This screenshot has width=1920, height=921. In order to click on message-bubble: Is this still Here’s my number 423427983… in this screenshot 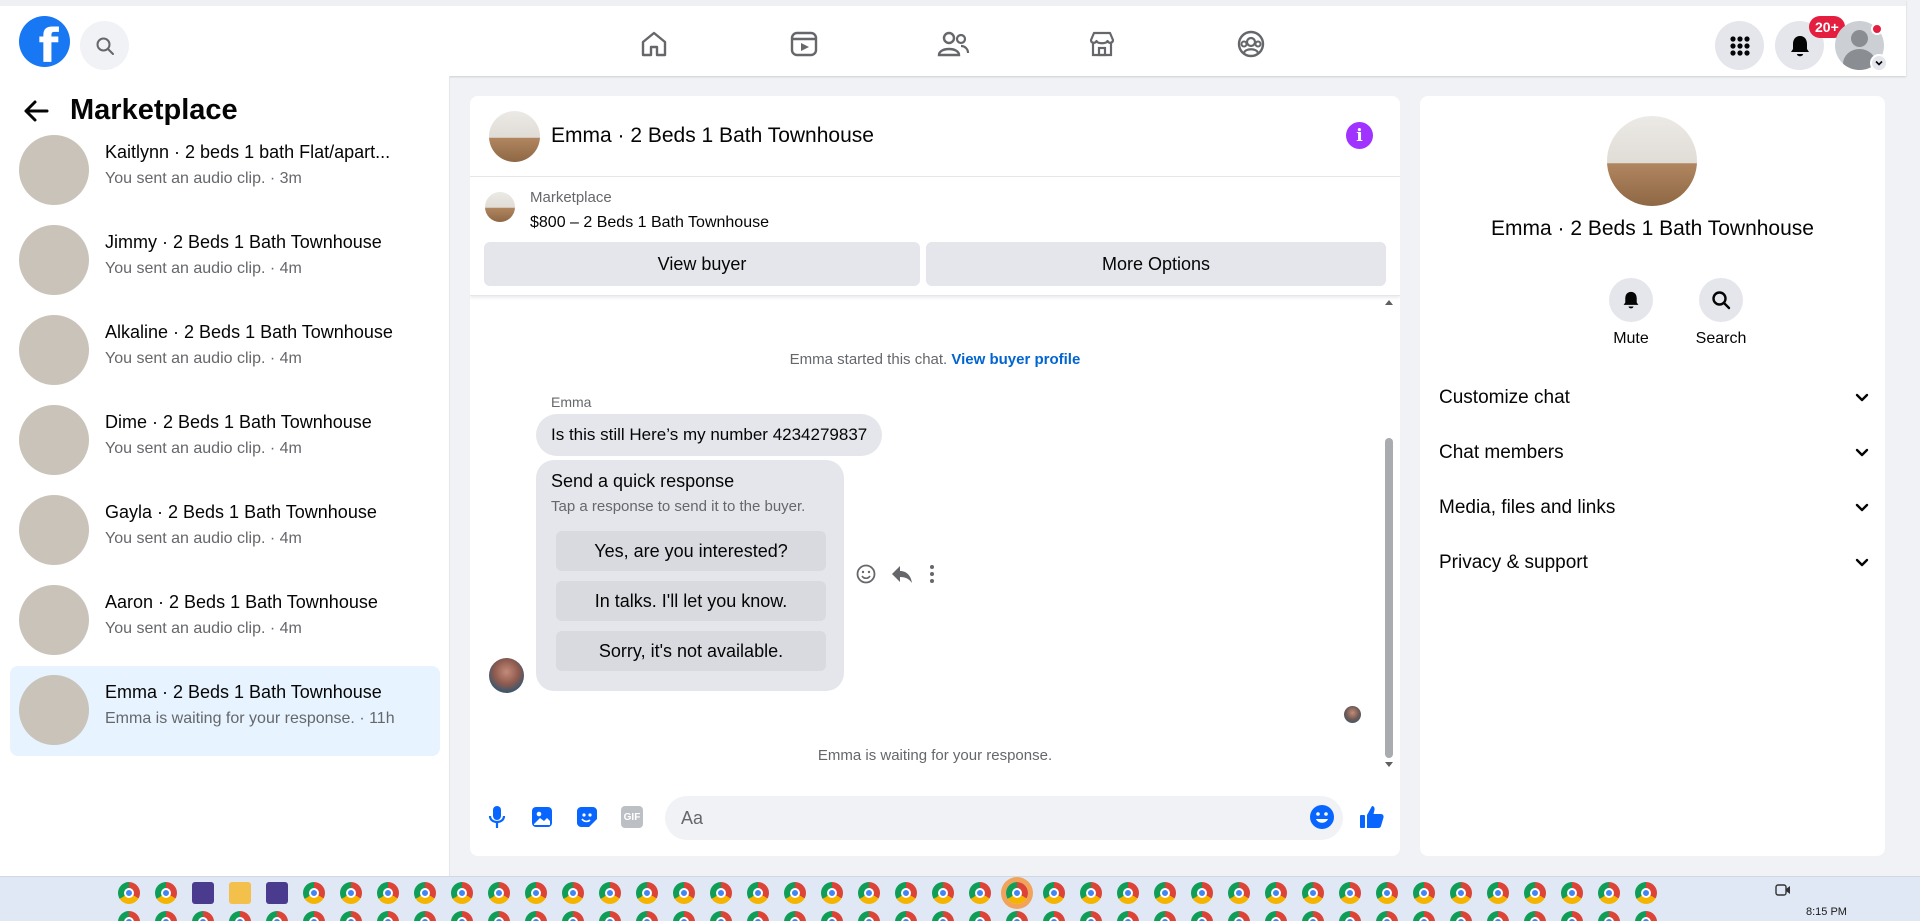, I will do `click(709, 435)`.